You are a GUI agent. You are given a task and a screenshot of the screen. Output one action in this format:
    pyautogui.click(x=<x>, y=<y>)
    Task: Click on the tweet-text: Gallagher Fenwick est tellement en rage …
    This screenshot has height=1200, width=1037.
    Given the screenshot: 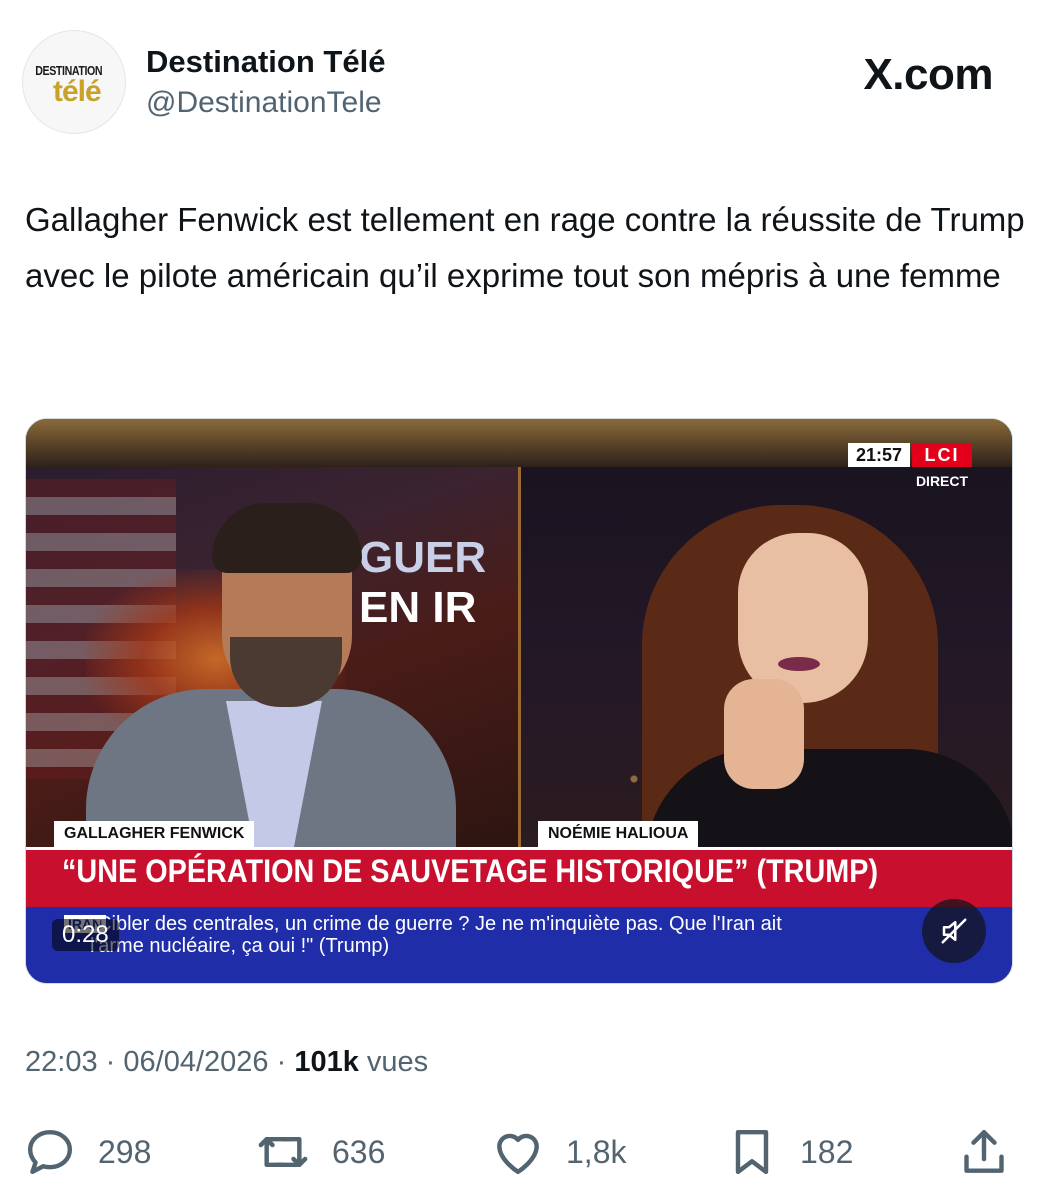 What is the action you would take?
    pyautogui.click(x=525, y=247)
    